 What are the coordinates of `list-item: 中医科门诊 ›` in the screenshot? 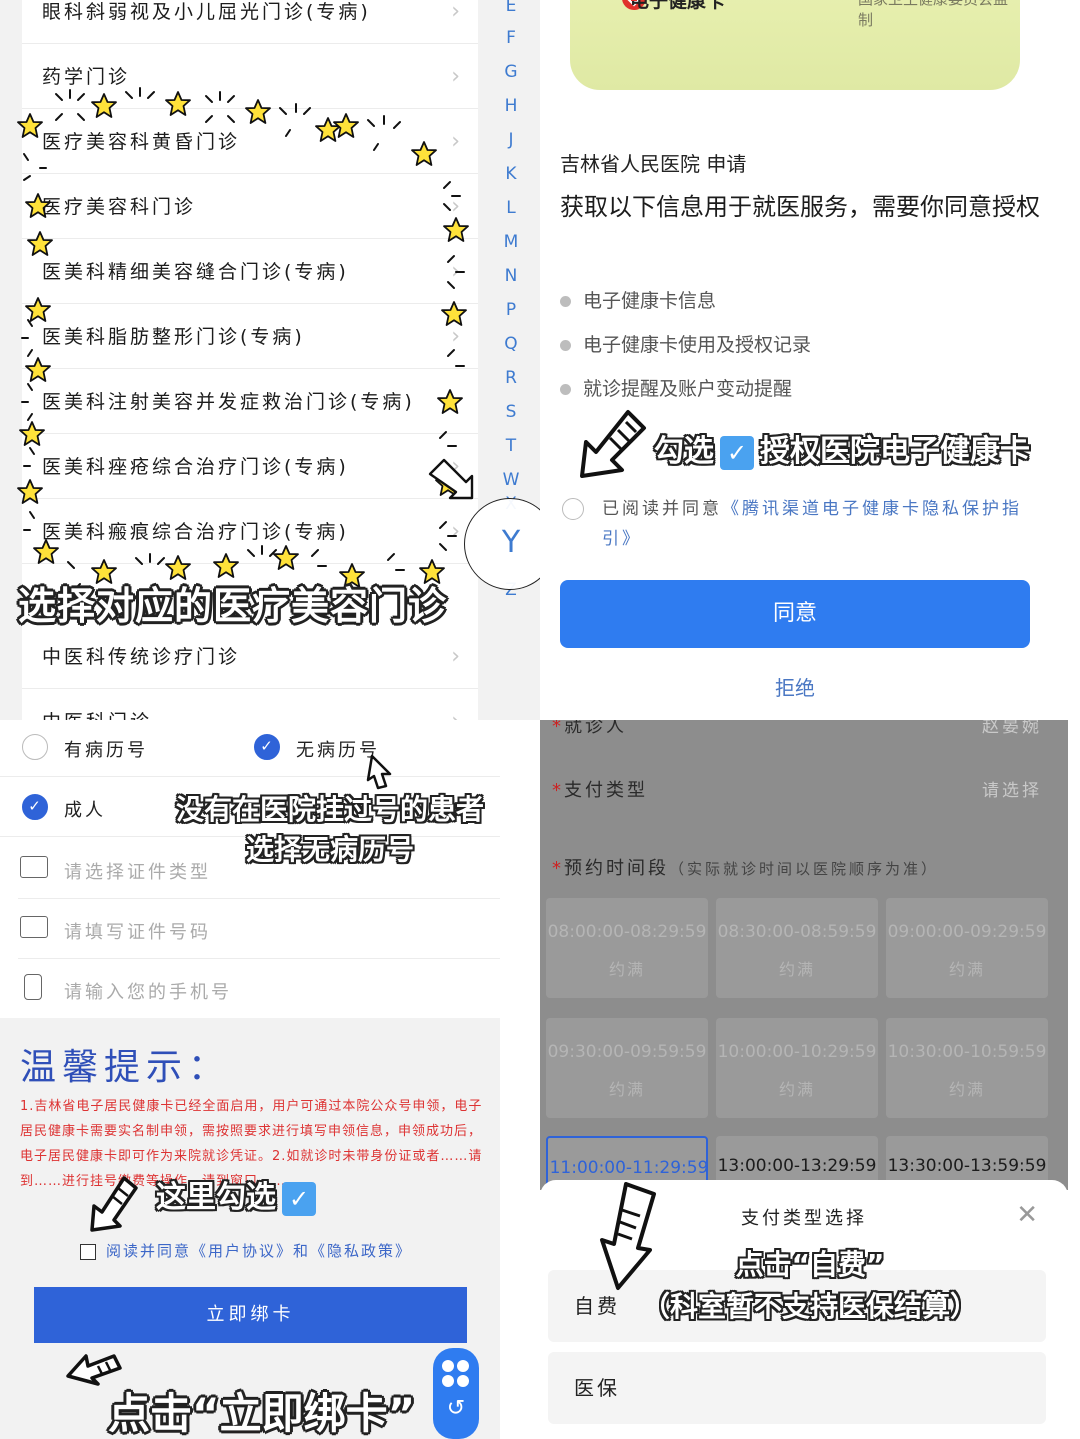 It's located at (250, 705).